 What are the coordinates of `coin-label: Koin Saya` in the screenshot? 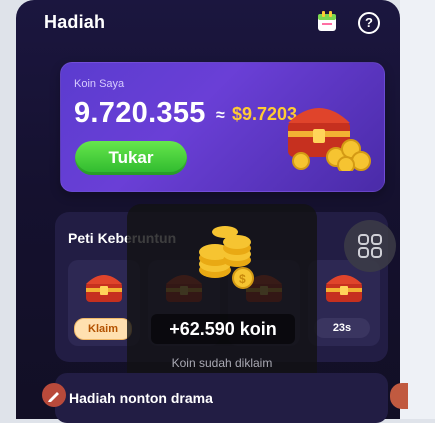 It's located at (99, 84).